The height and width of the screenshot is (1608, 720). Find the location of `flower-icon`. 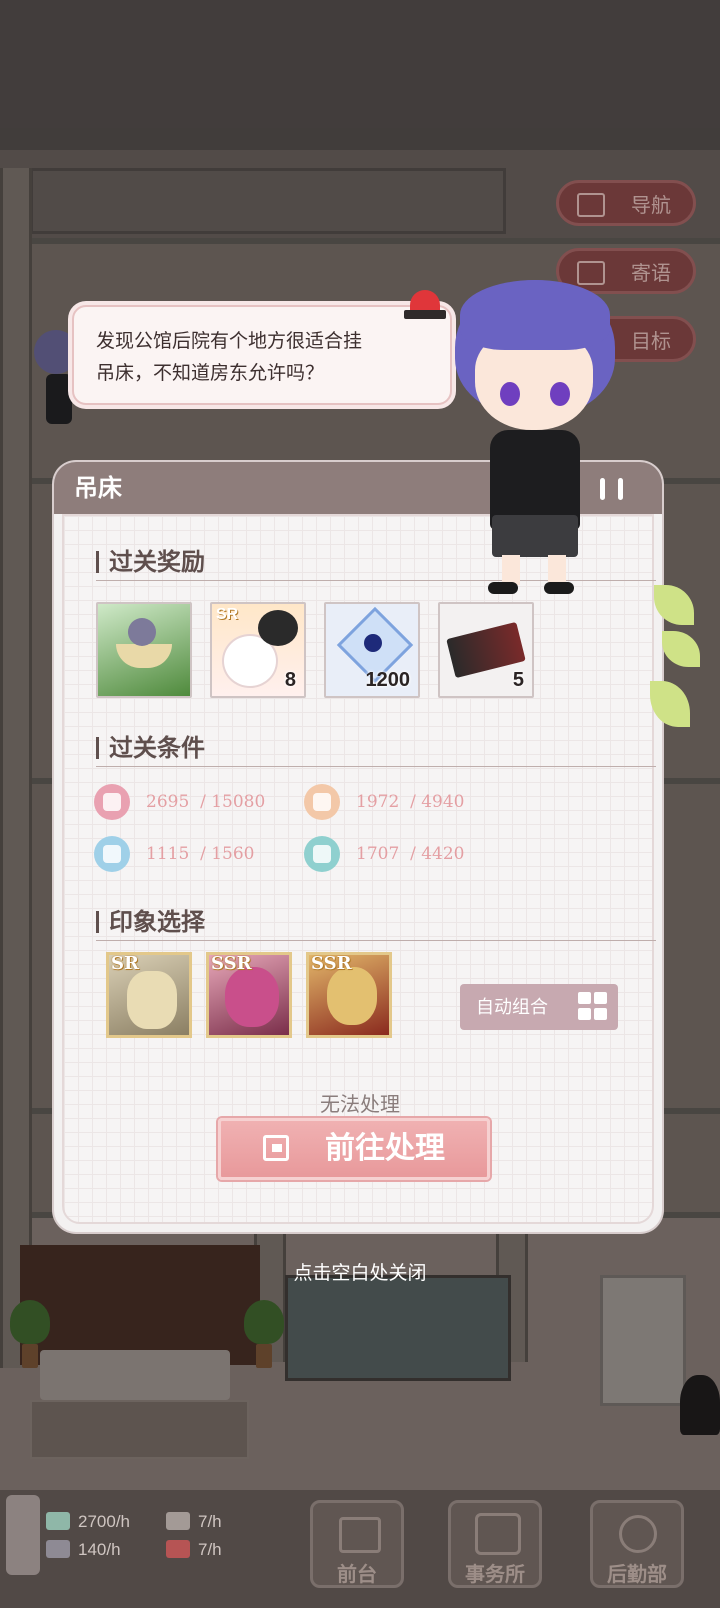

flower-icon is located at coordinates (322, 854).